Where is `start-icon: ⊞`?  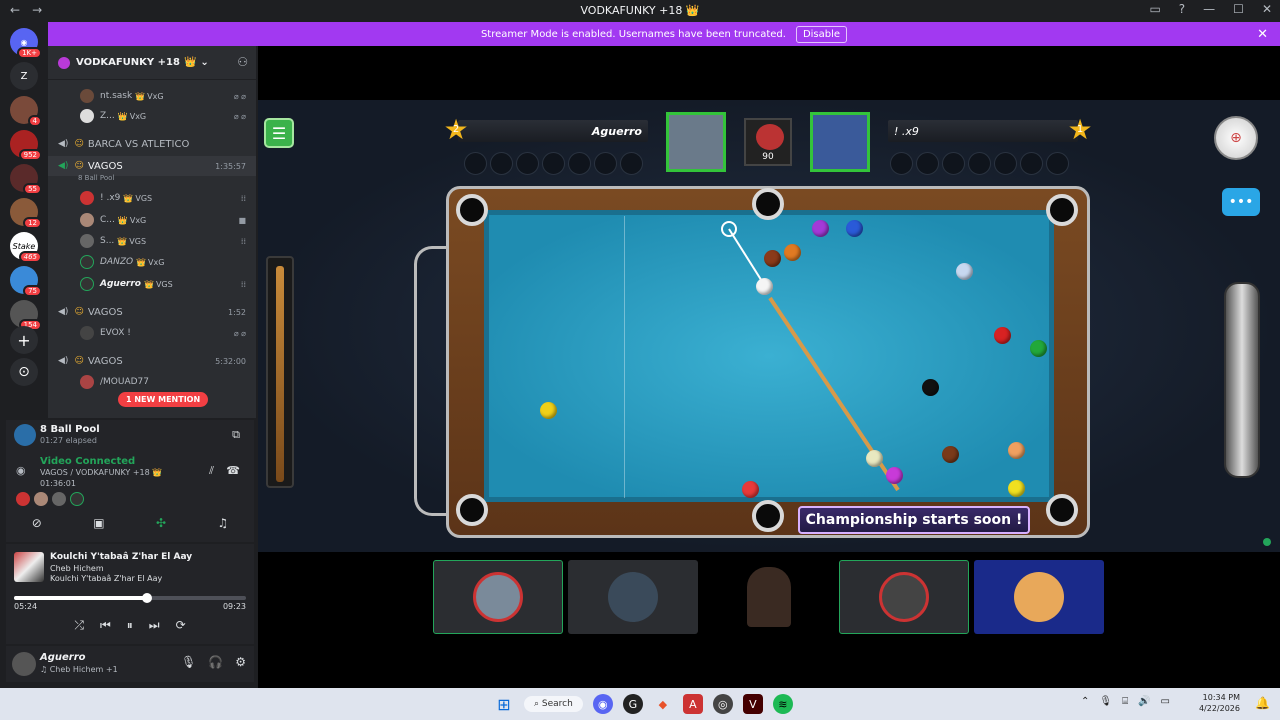 start-icon: ⊞ is located at coordinates (504, 704).